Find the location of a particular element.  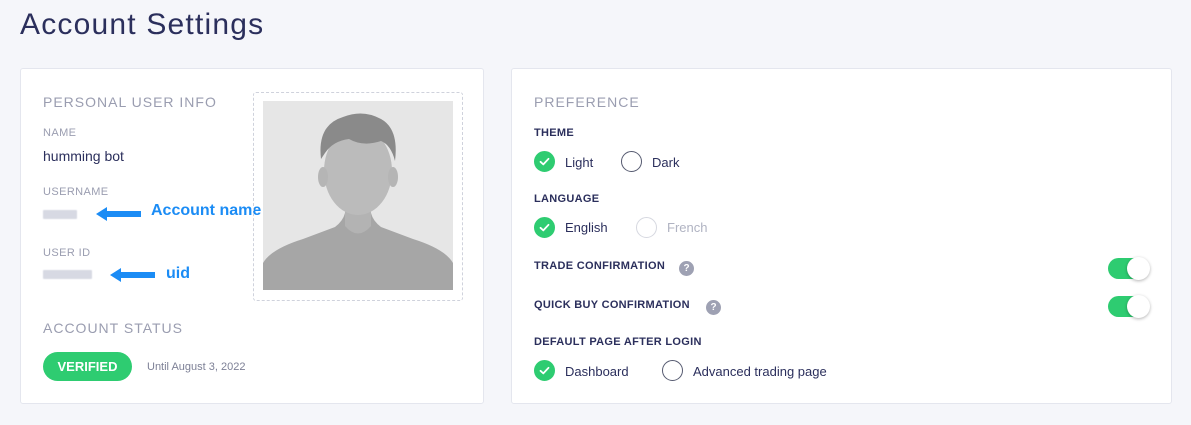

default-page-dashboard-label: Dashboard is located at coordinates (597, 371).